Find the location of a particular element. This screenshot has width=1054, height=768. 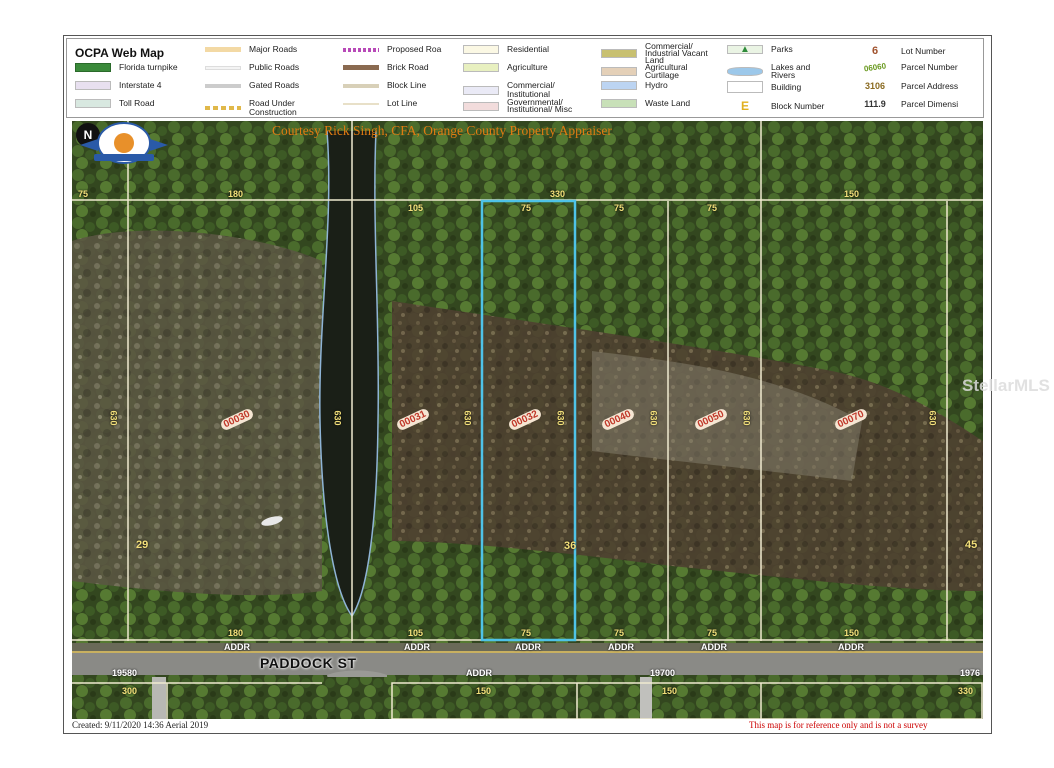

dim-bottom-4: 75 is located at coordinates (619, 633).